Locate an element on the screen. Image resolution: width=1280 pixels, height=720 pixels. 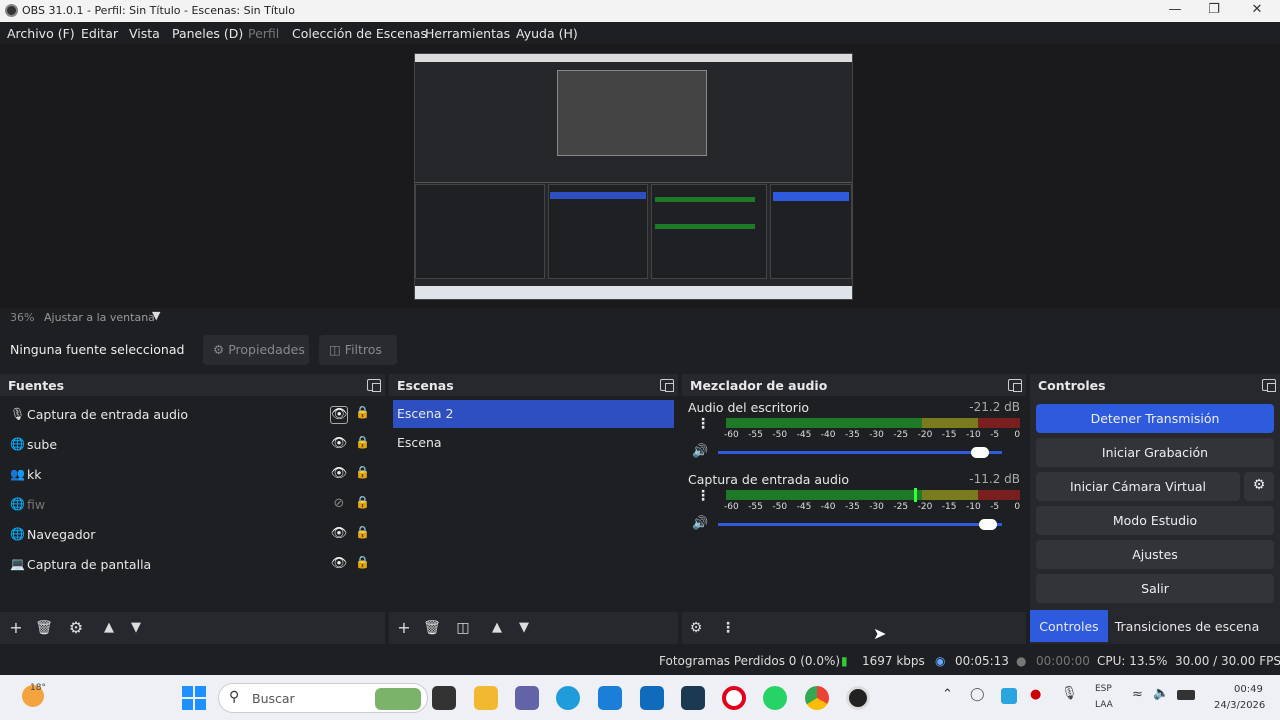
menu-help: Ayuda (H) is located at coordinates (547, 33).